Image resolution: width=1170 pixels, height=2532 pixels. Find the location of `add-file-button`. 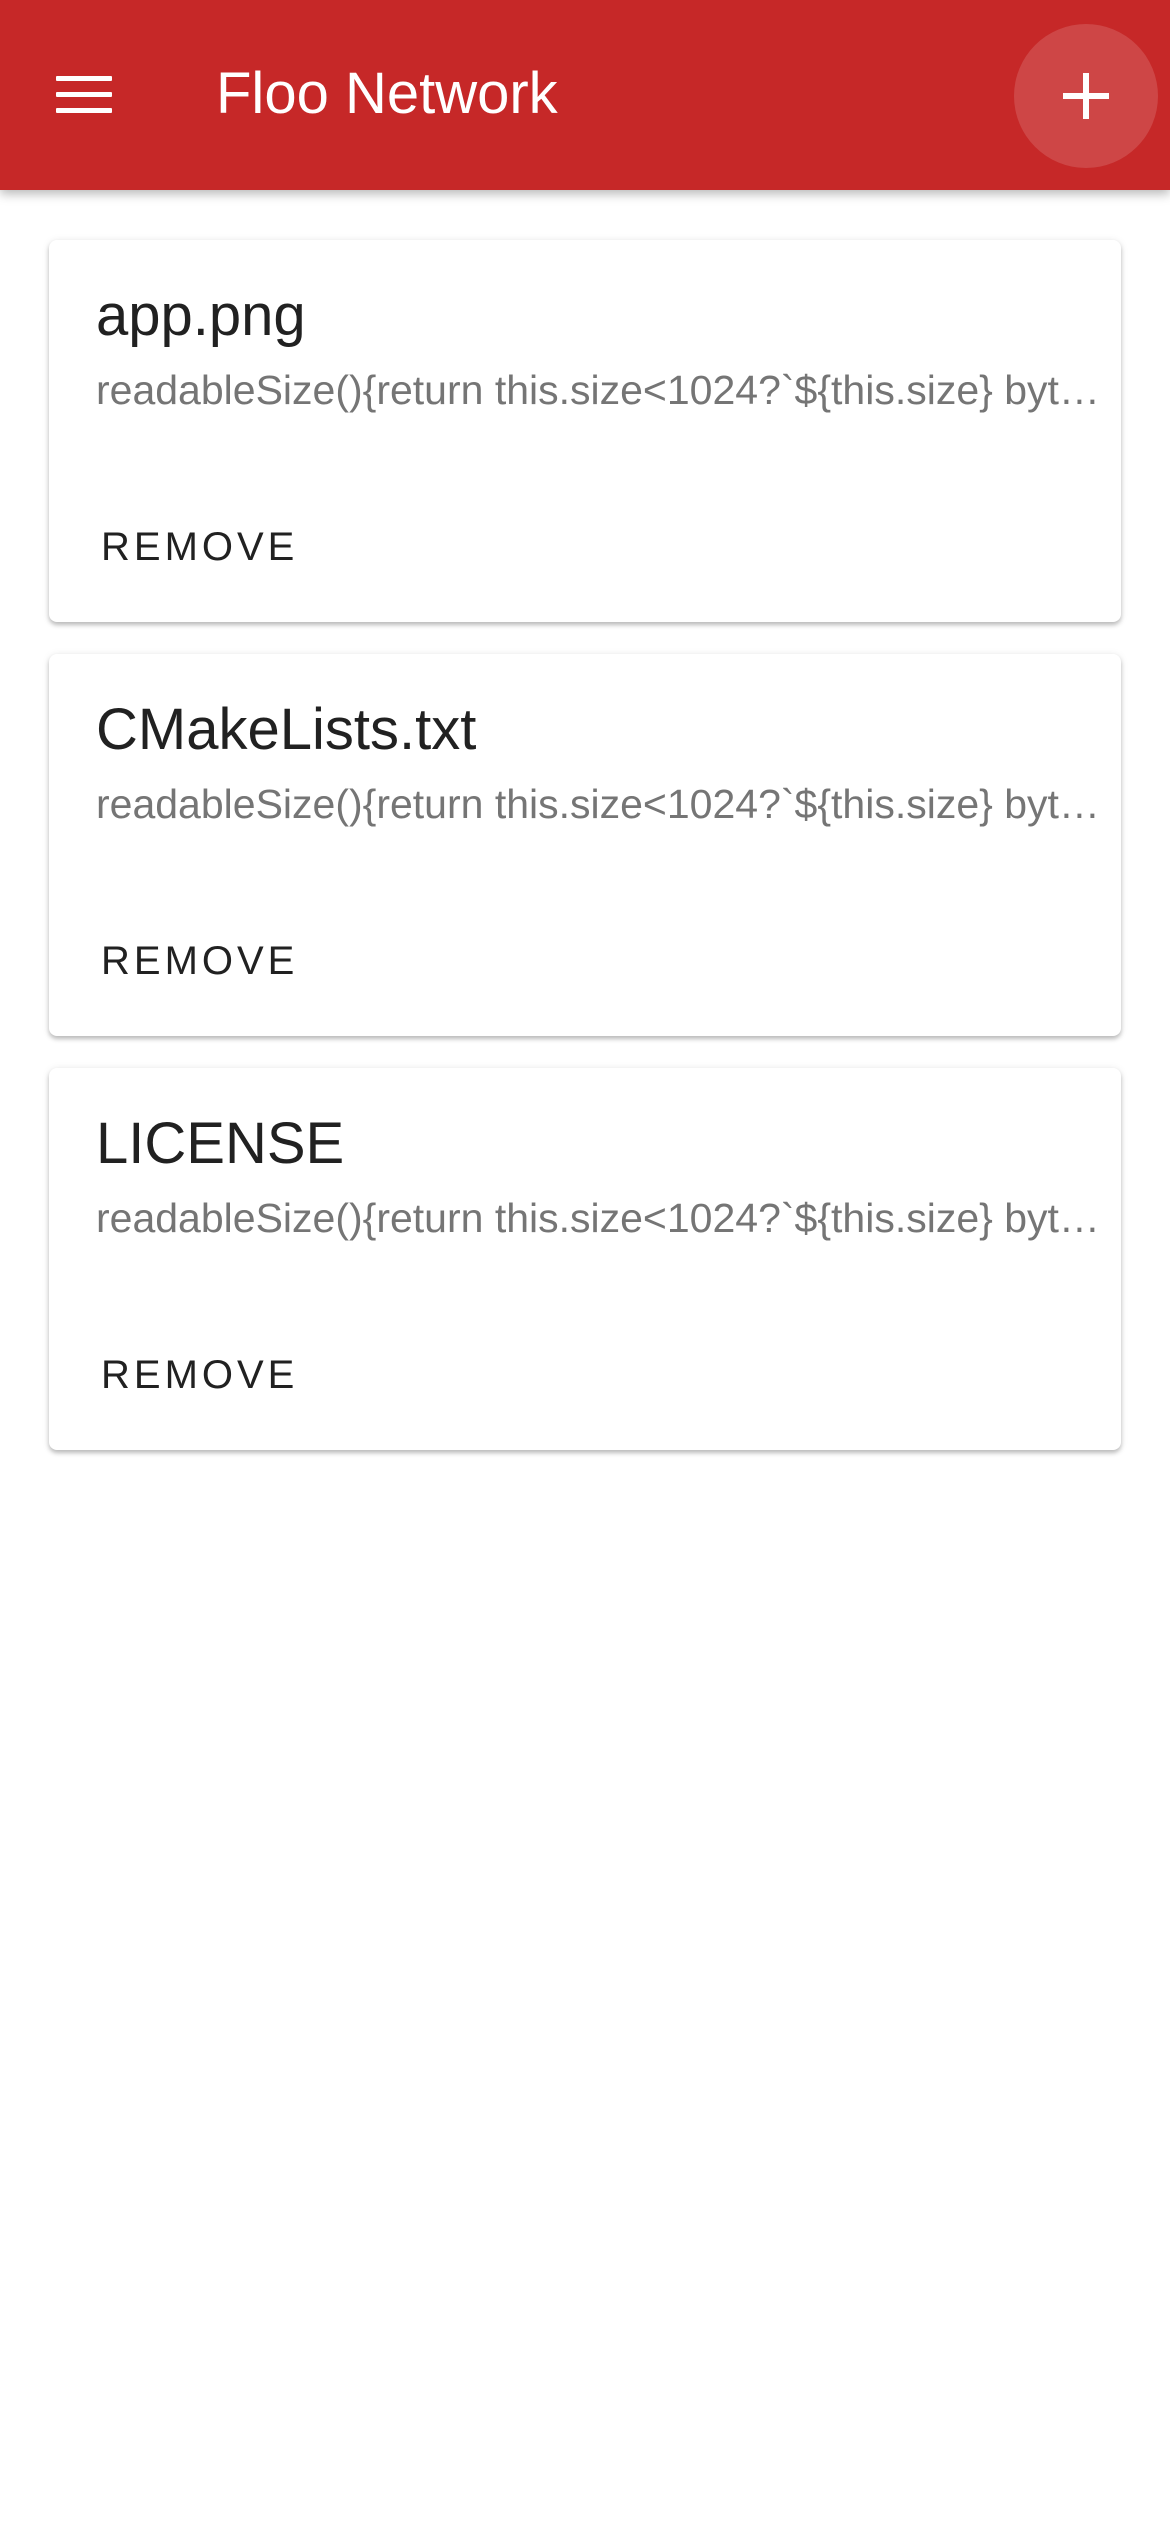

add-file-button is located at coordinates (1086, 96).